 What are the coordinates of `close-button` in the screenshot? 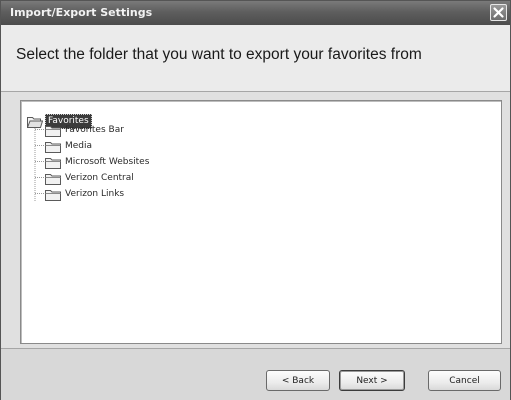 It's located at (498, 12).